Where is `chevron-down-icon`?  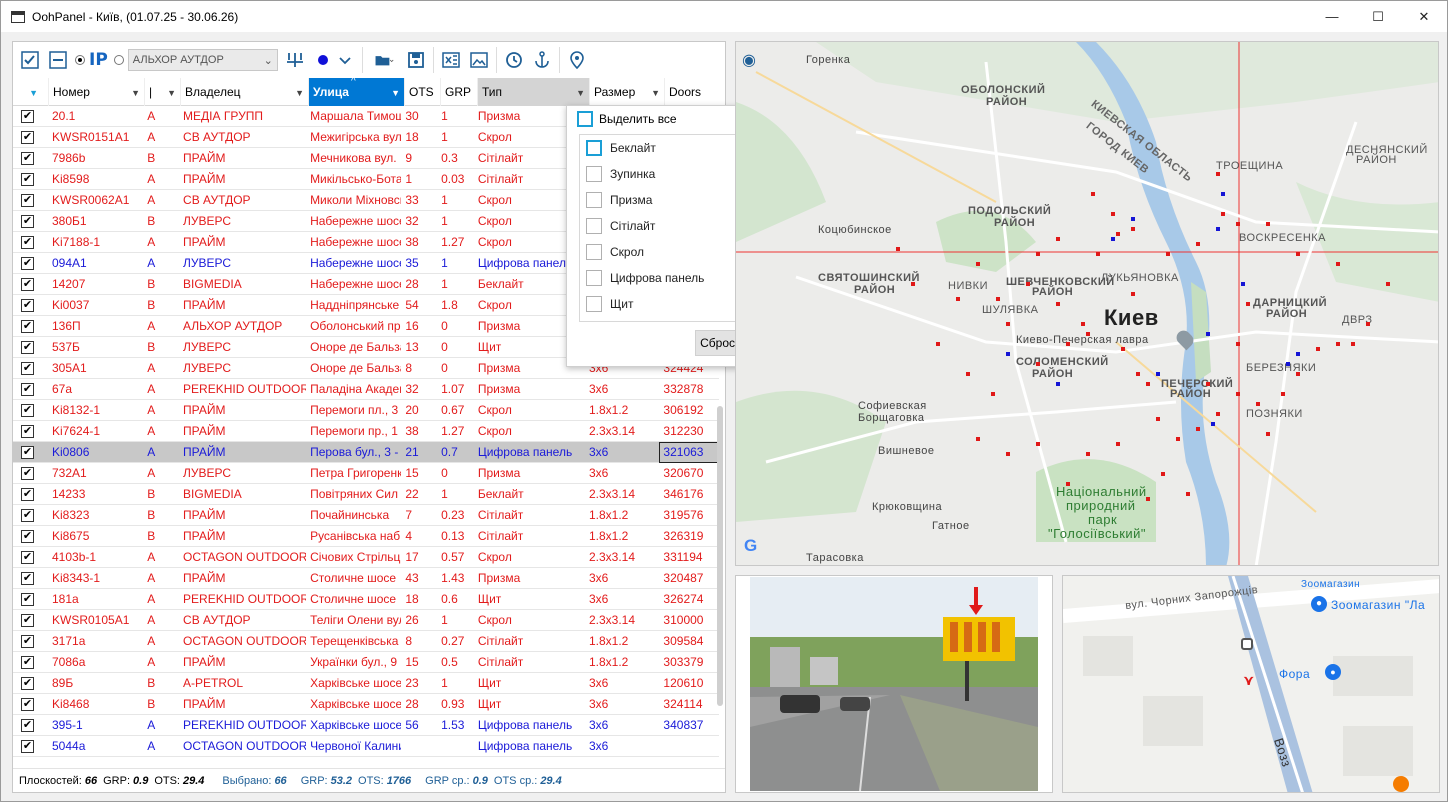
chevron-down-icon is located at coordinates (345, 60).